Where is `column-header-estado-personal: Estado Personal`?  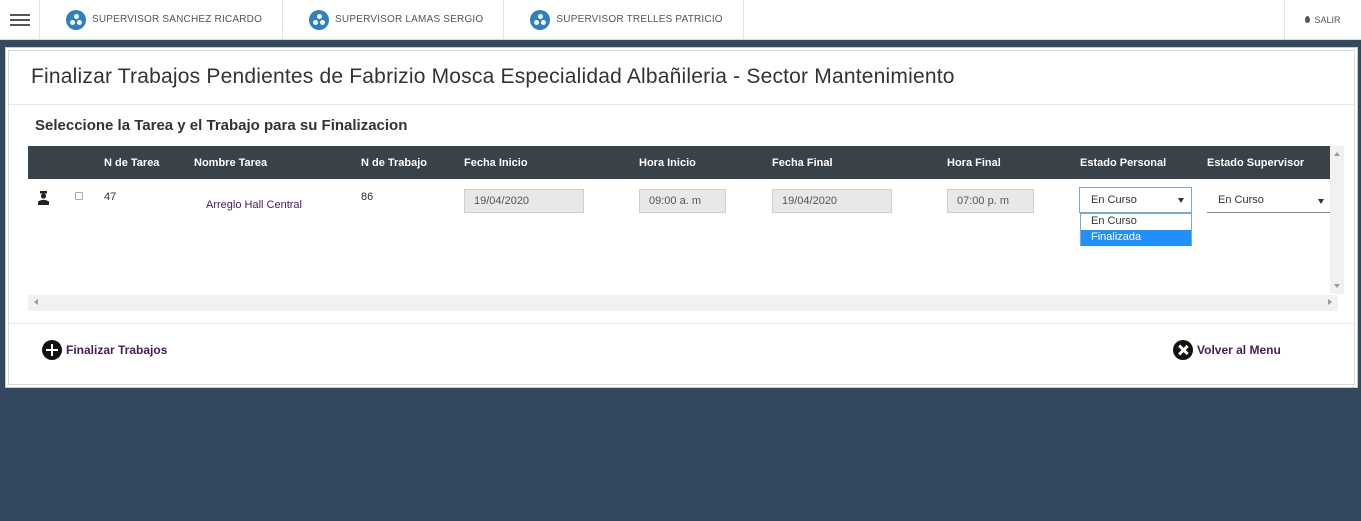 column-header-estado-personal: Estado Personal is located at coordinates (1123, 163).